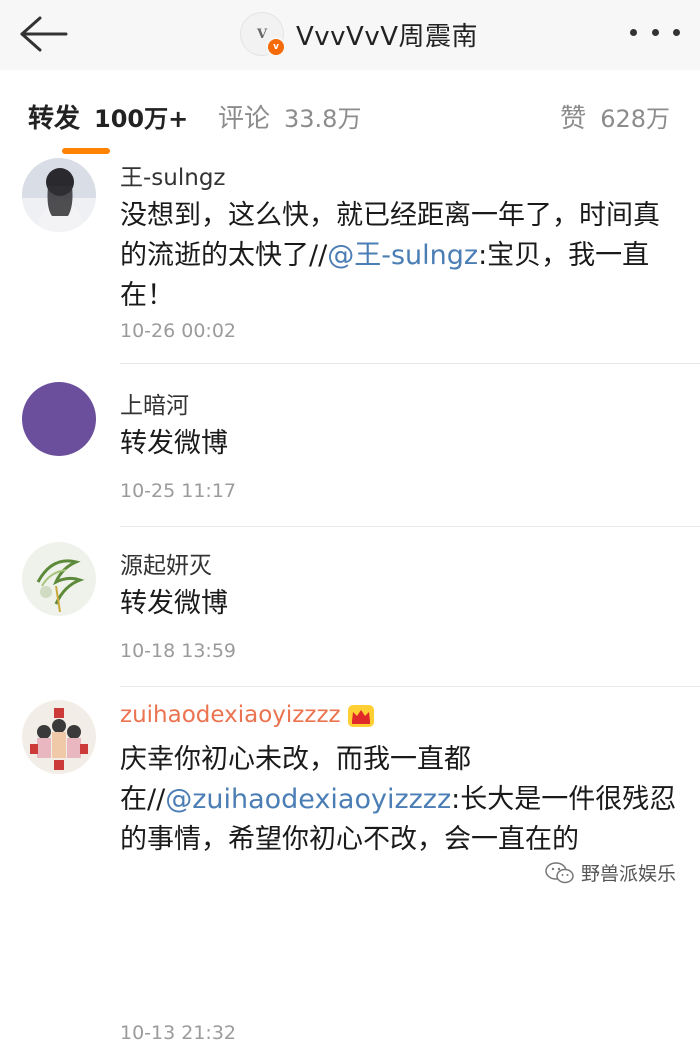  I want to click on back-button, so click(44, 34).